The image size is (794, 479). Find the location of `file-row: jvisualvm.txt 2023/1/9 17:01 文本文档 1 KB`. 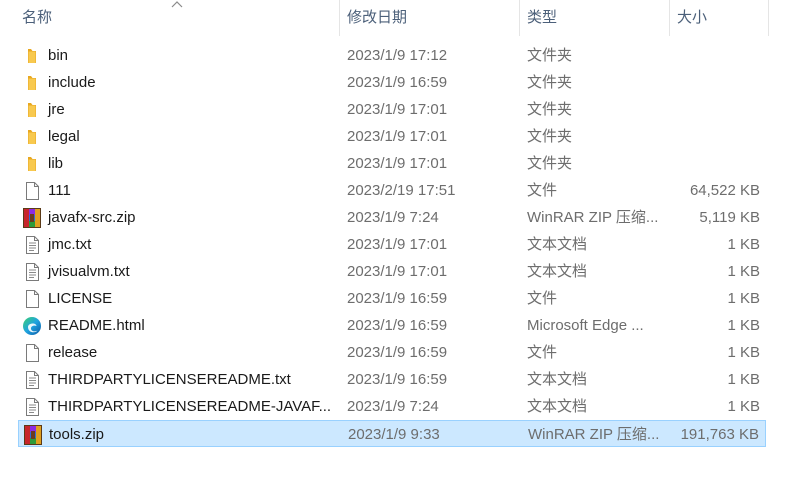

file-row: jvisualvm.txt 2023/1/9 17:01 文本文档 1 KB is located at coordinates (392, 271).